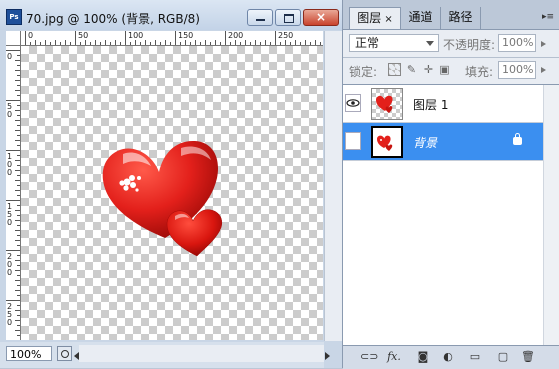 This screenshot has width=559, height=369. What do you see at coordinates (136, 35) in the screenshot?
I see `ruler-label: 100` at bounding box center [136, 35].